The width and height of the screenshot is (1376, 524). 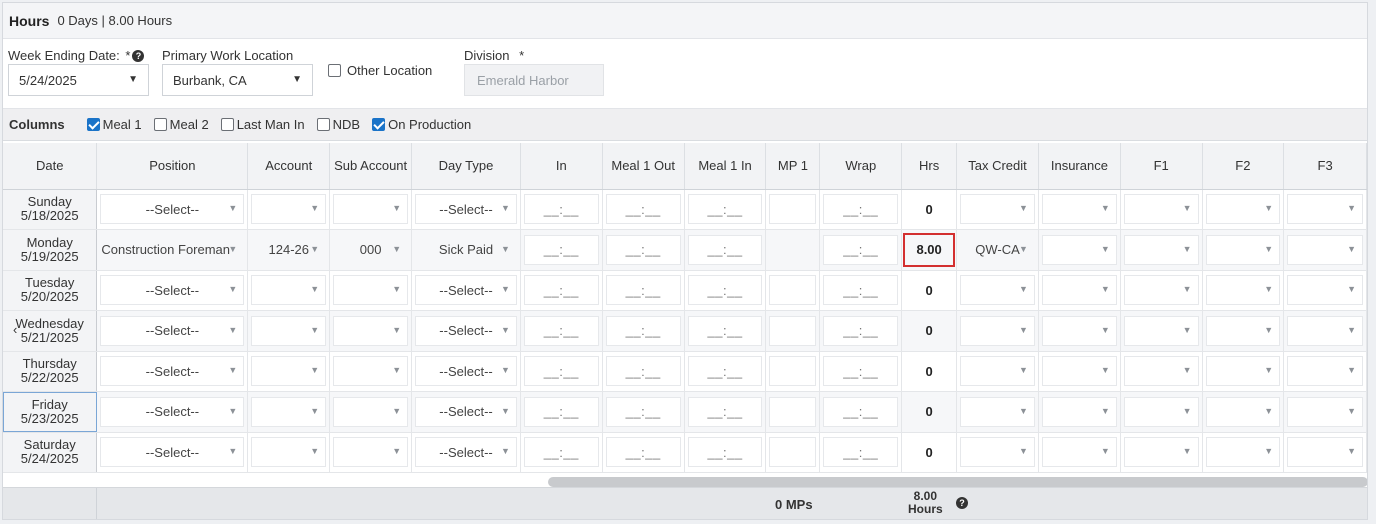 I want to click on date-cell: Thursday 5/22/2025, so click(x=50, y=371).